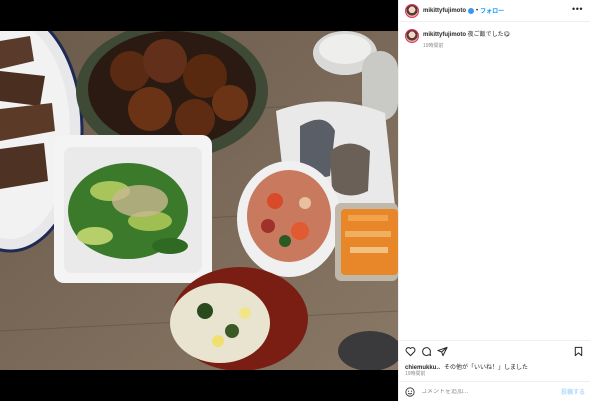 The width and height of the screenshot is (590, 401). What do you see at coordinates (410, 351) in the screenshot?
I see `heart-icon` at bounding box center [410, 351].